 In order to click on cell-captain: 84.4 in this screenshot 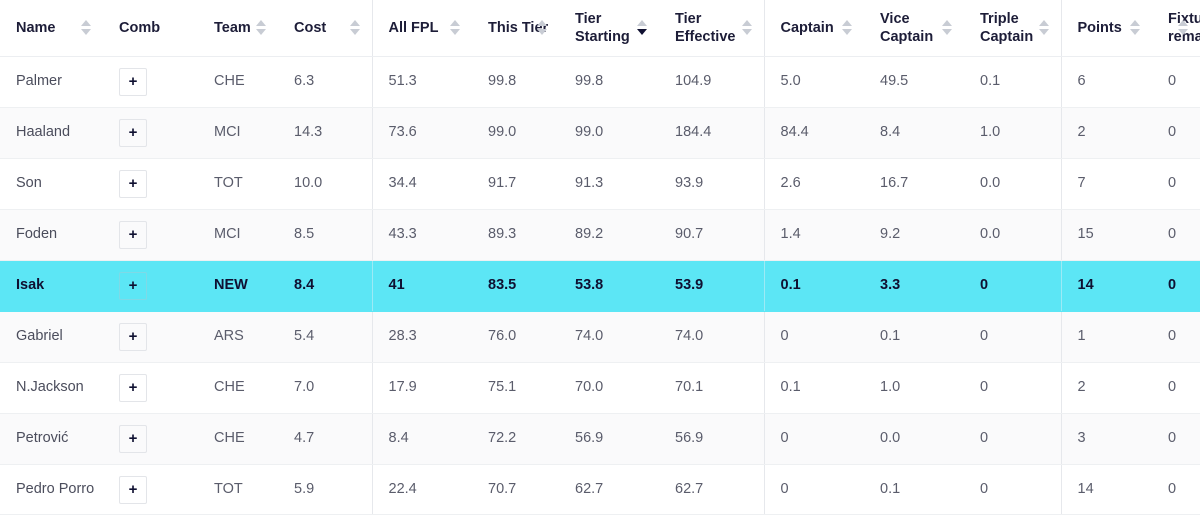, I will do `click(814, 133)`.